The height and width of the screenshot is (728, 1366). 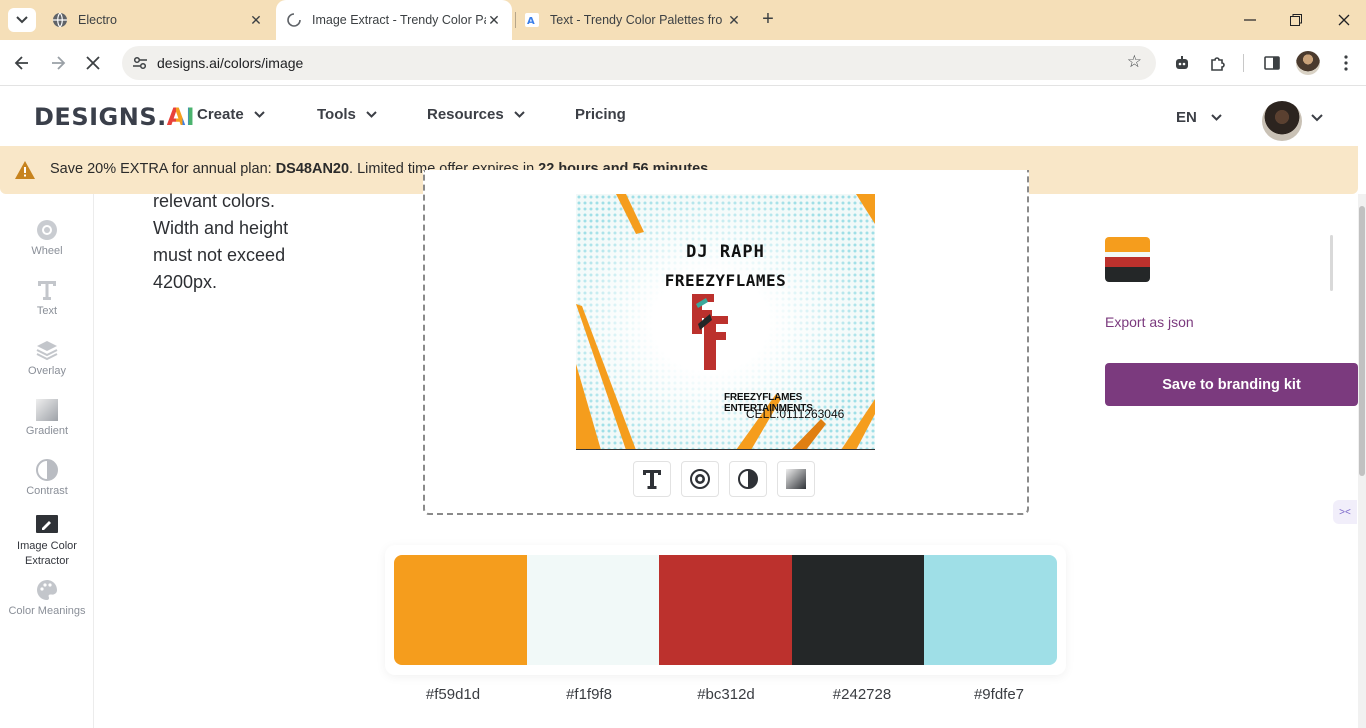 I want to click on sidebar-item-label: Wheel, so click(x=47, y=251).